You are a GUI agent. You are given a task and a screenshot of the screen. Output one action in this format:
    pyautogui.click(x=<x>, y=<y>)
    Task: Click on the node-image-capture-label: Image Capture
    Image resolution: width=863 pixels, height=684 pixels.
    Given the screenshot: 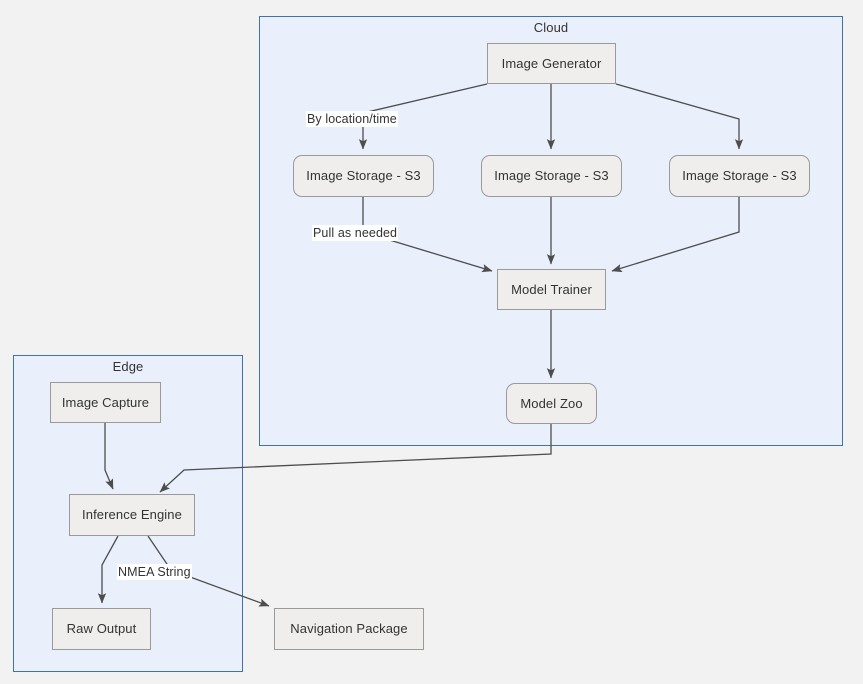 What is the action you would take?
    pyautogui.click(x=105, y=402)
    